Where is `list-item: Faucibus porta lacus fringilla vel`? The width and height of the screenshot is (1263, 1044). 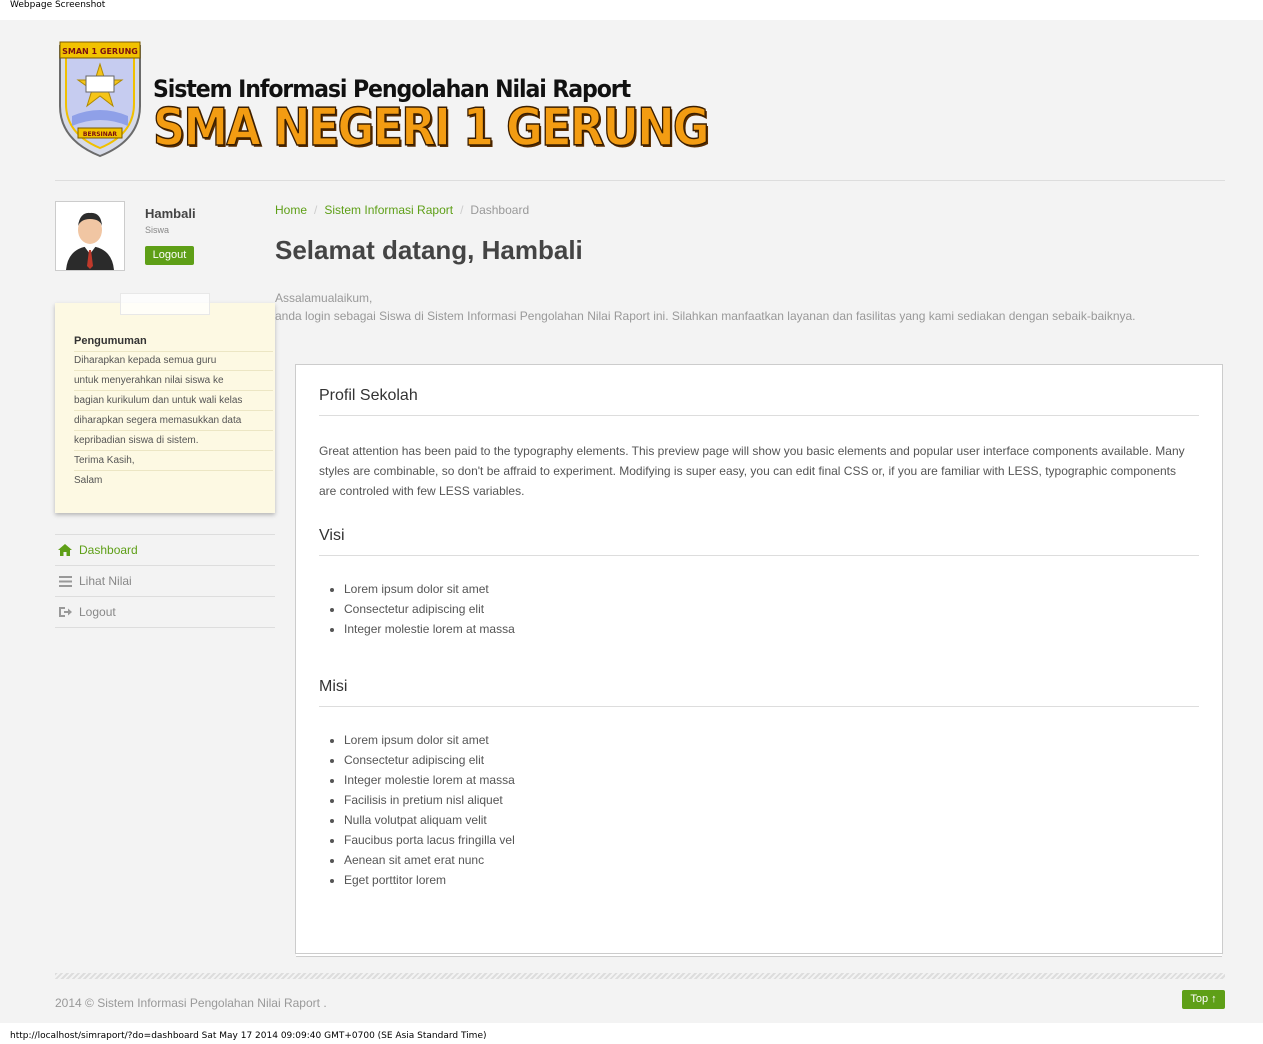 list-item: Faucibus porta lacus fringilla vel is located at coordinates (429, 840).